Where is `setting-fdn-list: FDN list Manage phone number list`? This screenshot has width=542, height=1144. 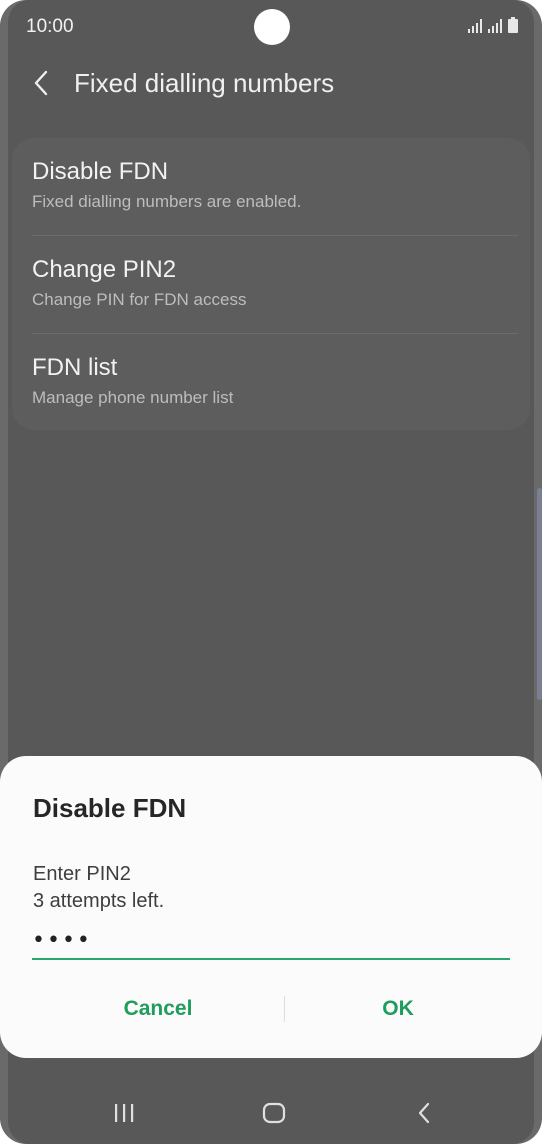 setting-fdn-list: FDN list Manage phone number list is located at coordinates (271, 383).